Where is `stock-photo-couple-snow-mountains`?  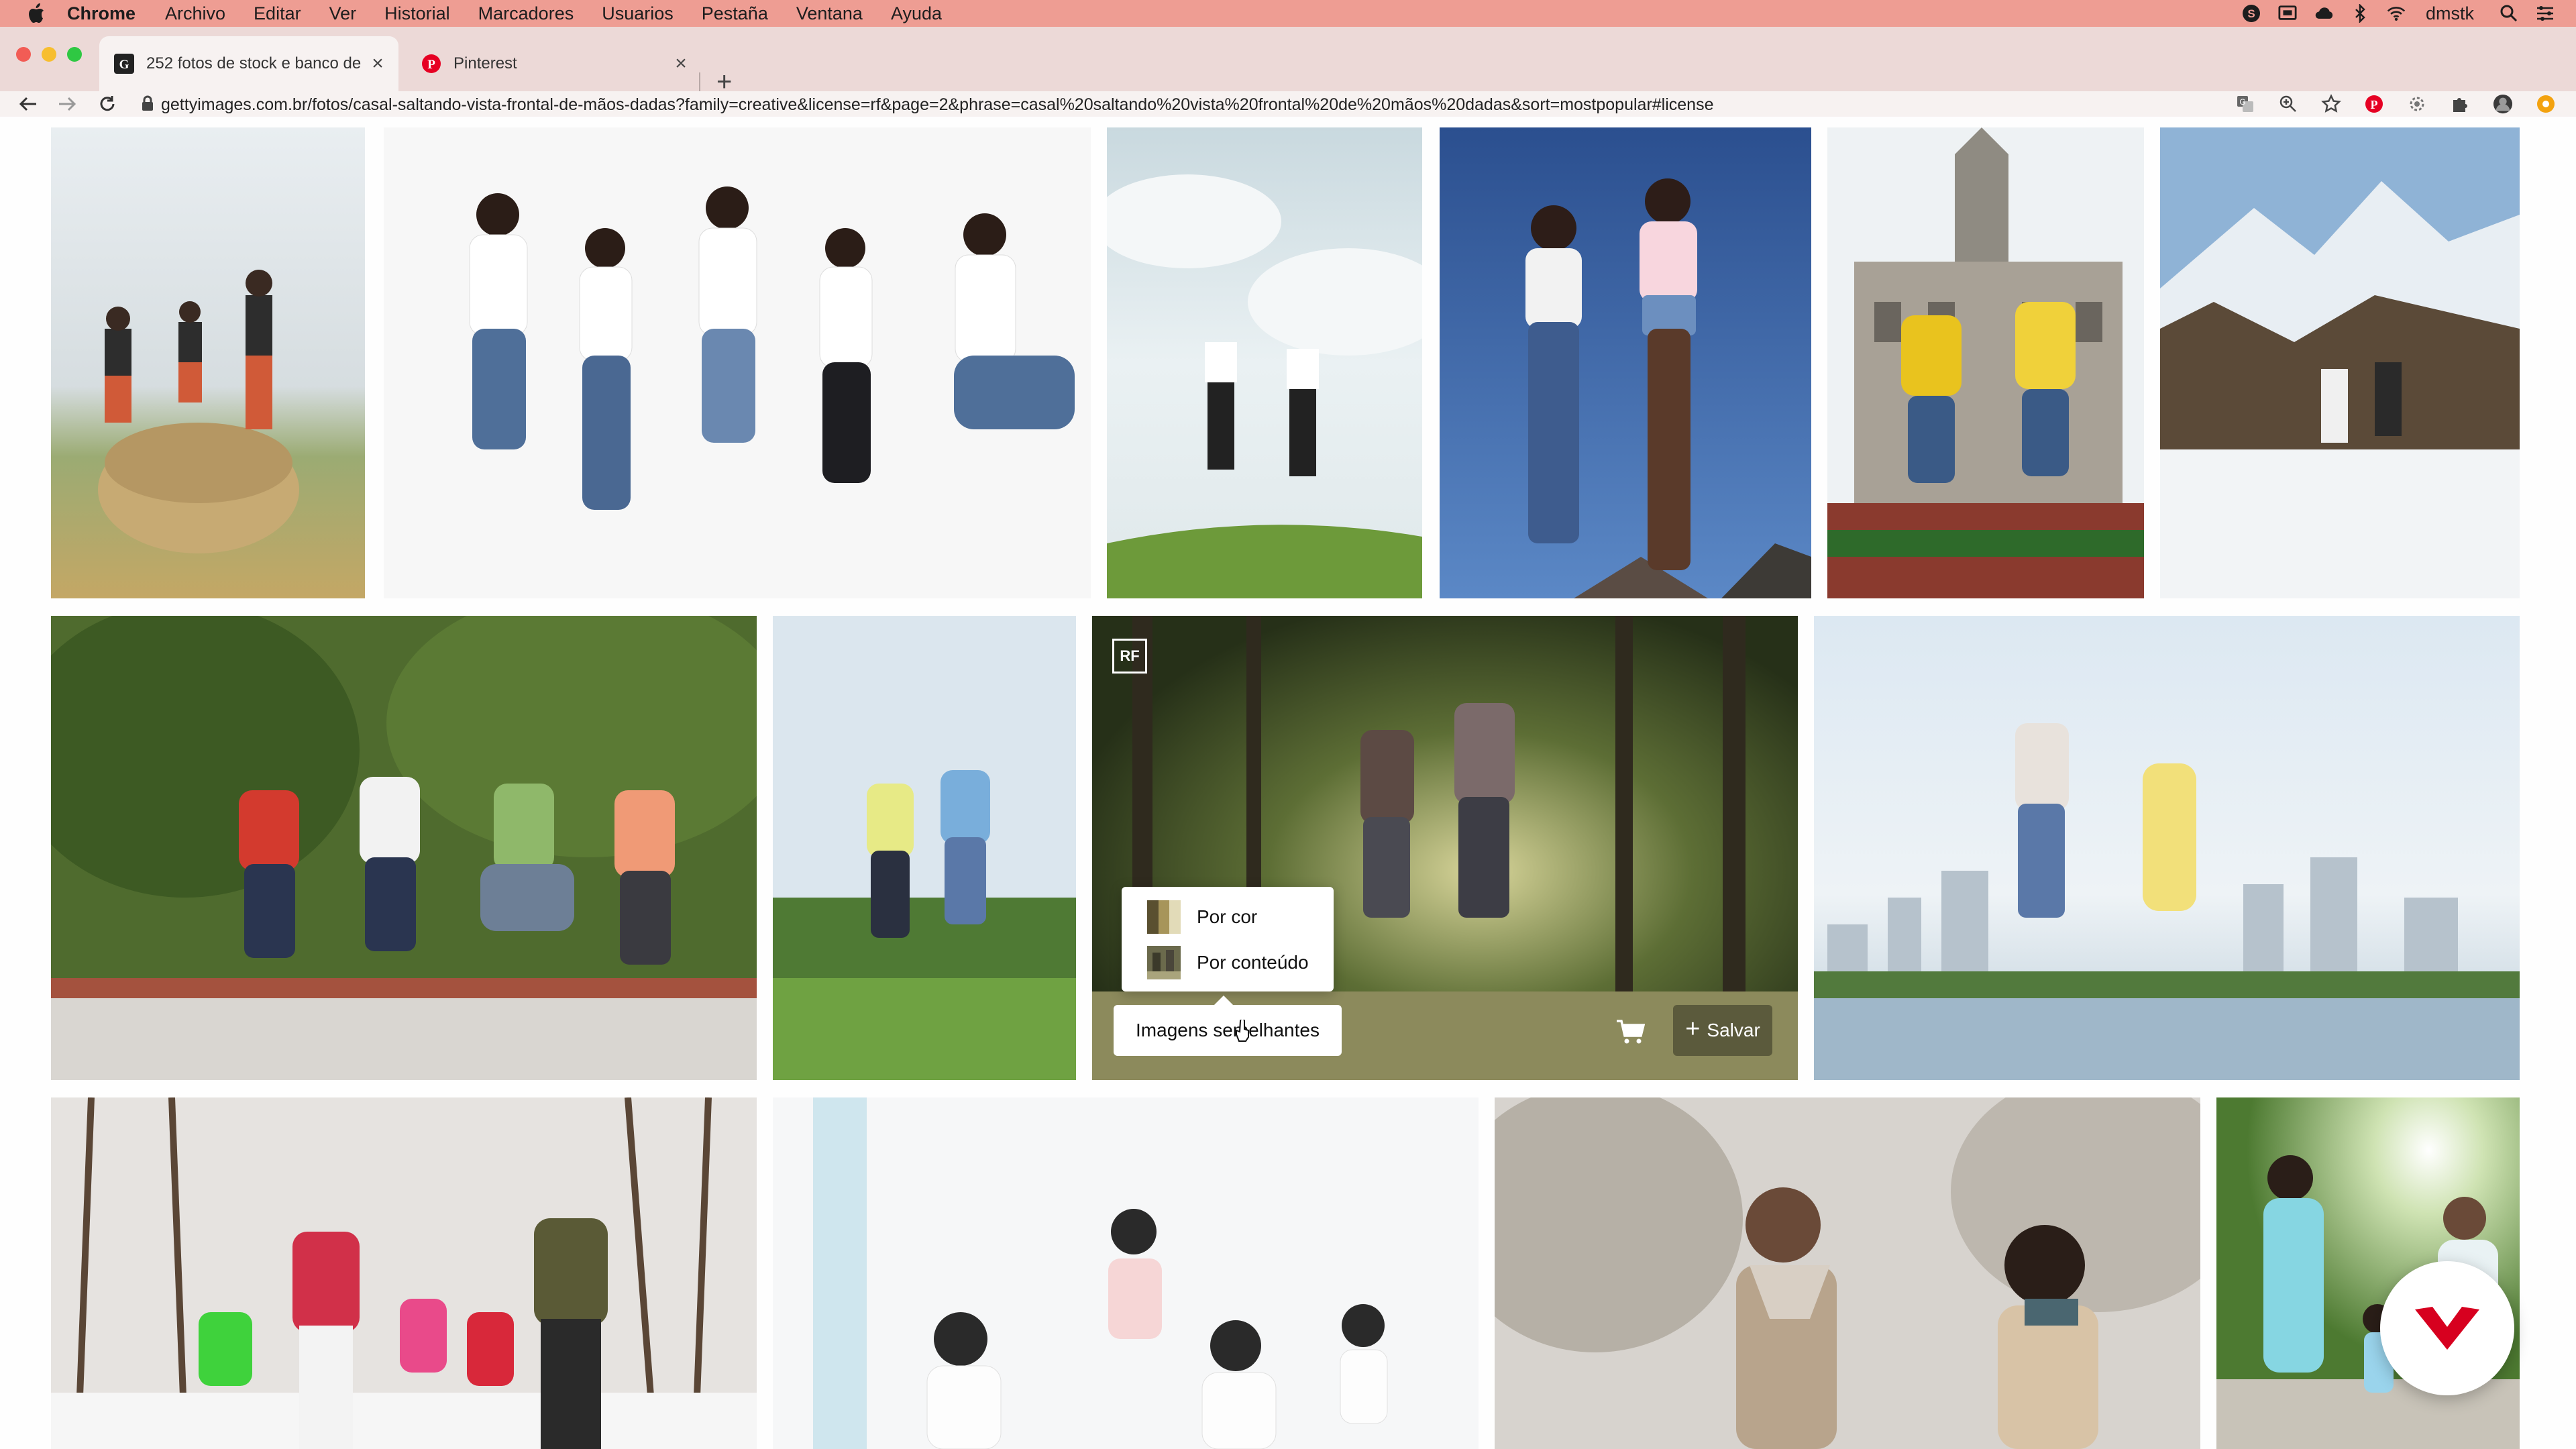
stock-photo-couple-snow-mountains is located at coordinates (2340, 362).